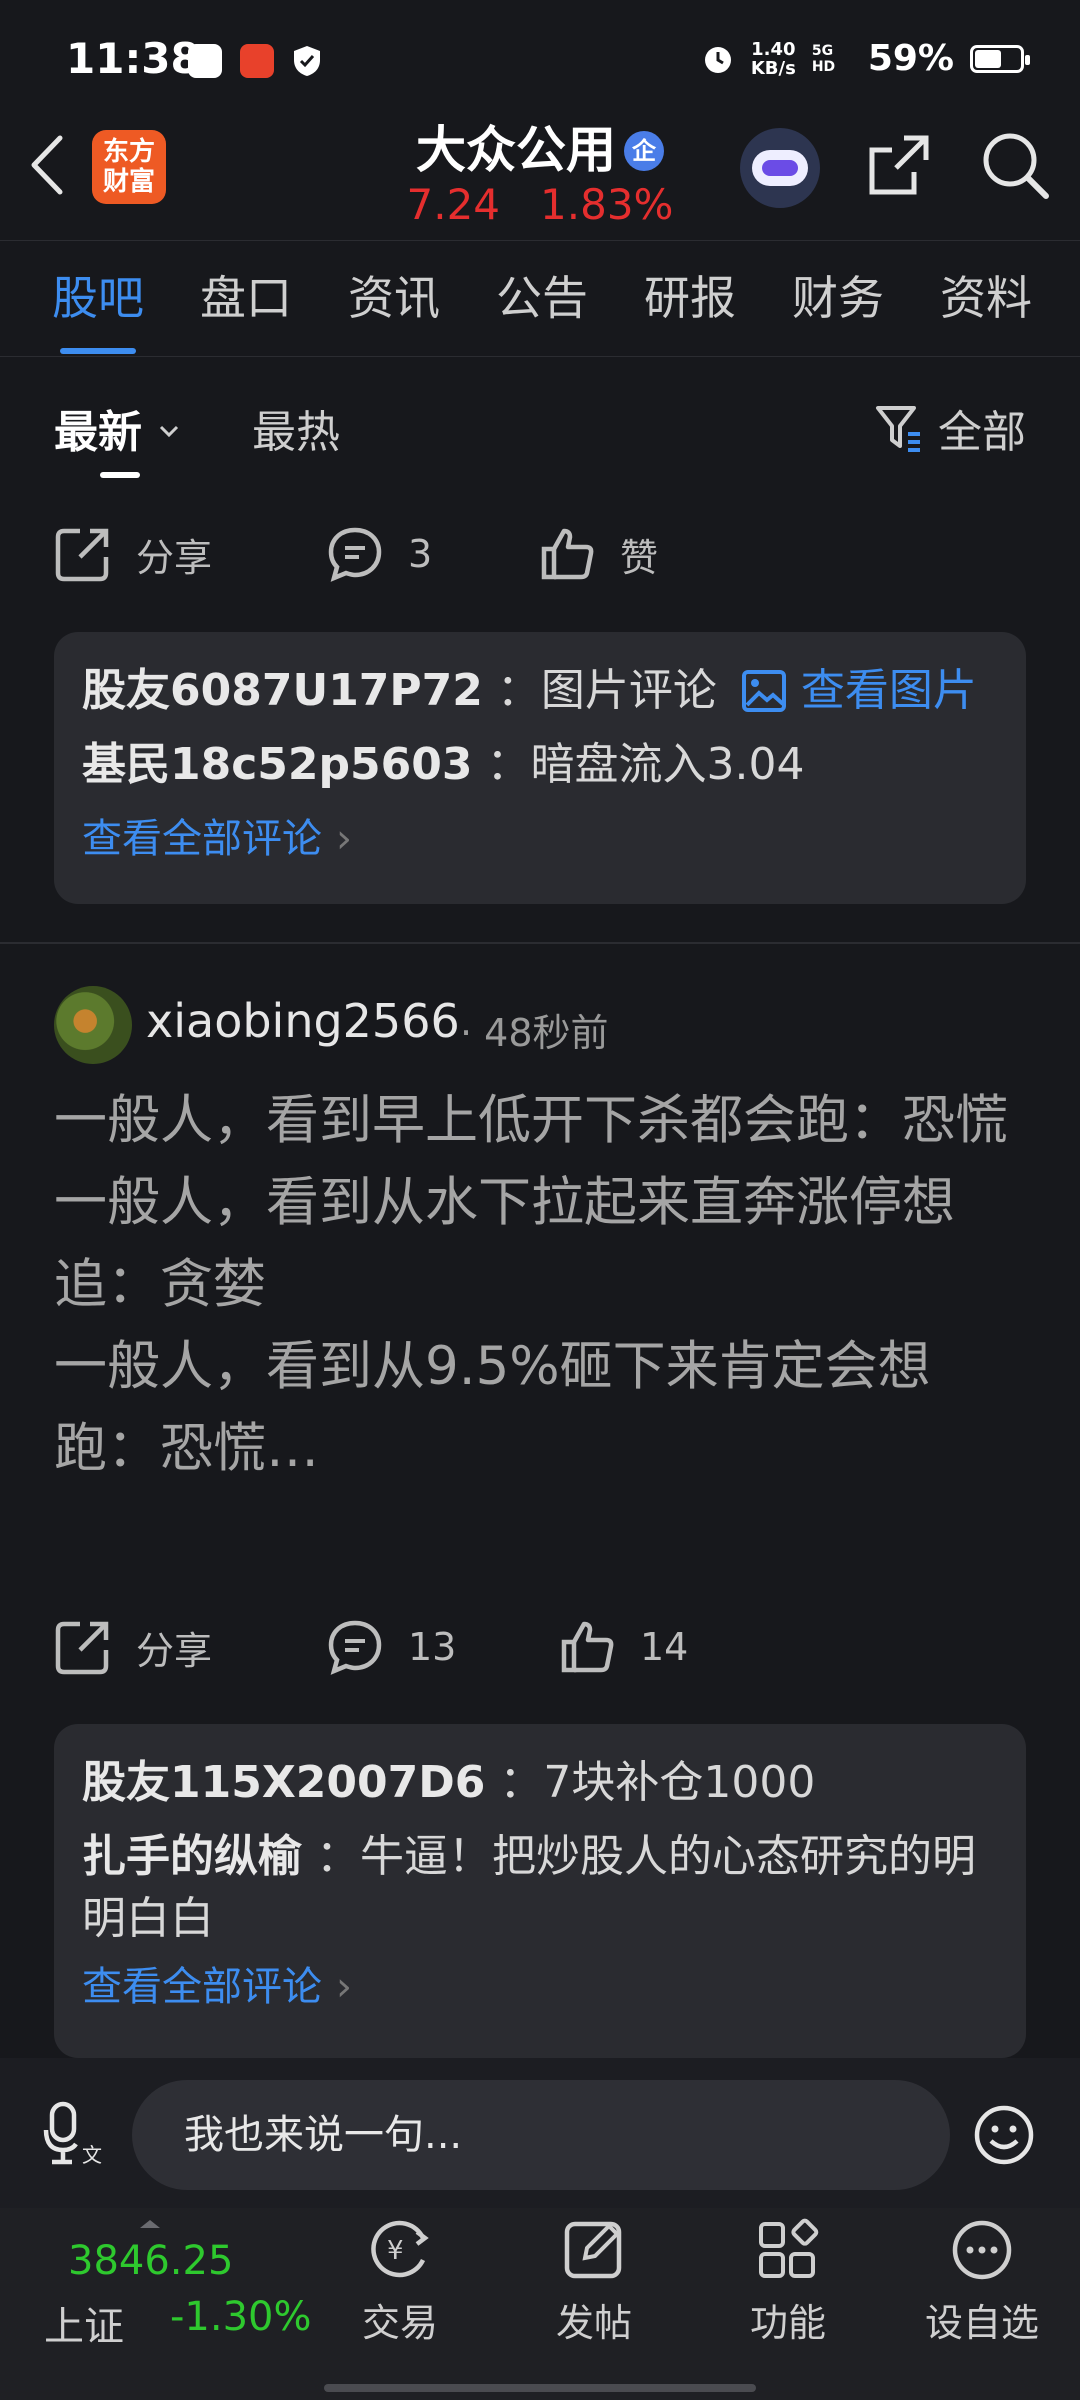 The image size is (1080, 2400). What do you see at coordinates (93, 1025) in the screenshot?
I see `avatar` at bounding box center [93, 1025].